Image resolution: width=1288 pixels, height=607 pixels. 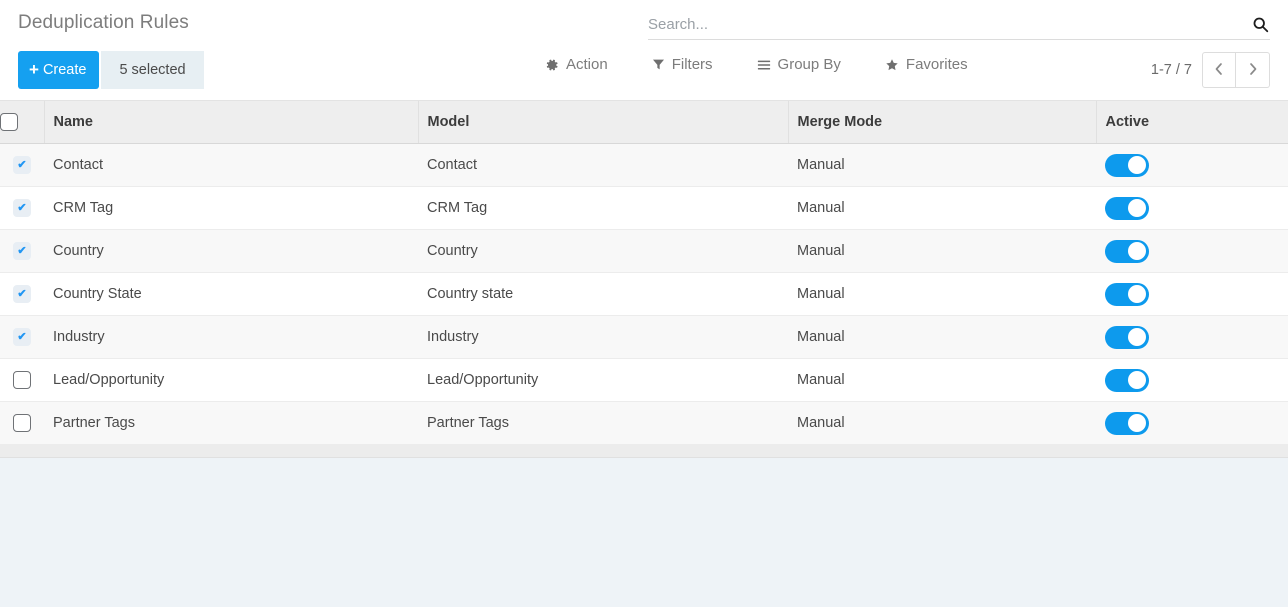 What do you see at coordinates (764, 65) in the screenshot?
I see `list-icon` at bounding box center [764, 65].